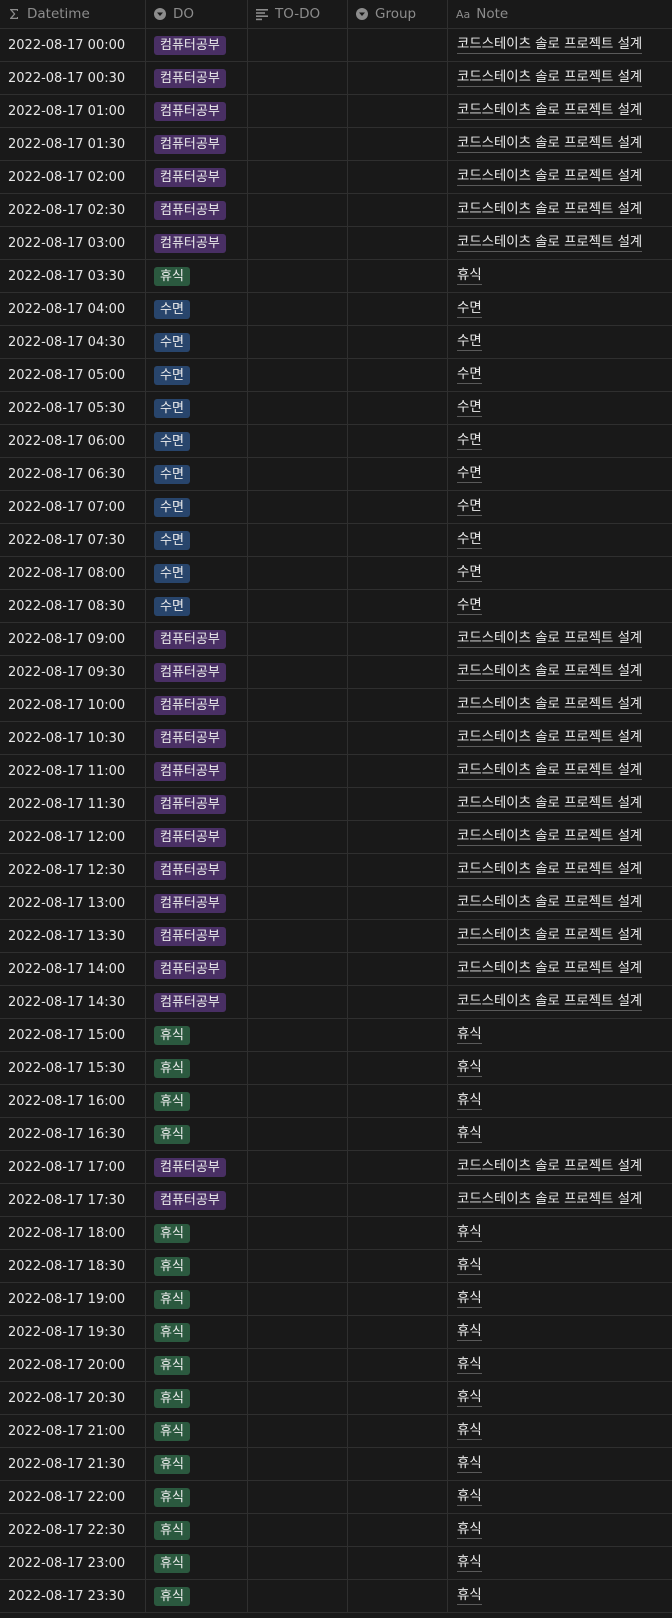  I want to click on datetime-cell: 2022-08-17 03:30, so click(73, 276).